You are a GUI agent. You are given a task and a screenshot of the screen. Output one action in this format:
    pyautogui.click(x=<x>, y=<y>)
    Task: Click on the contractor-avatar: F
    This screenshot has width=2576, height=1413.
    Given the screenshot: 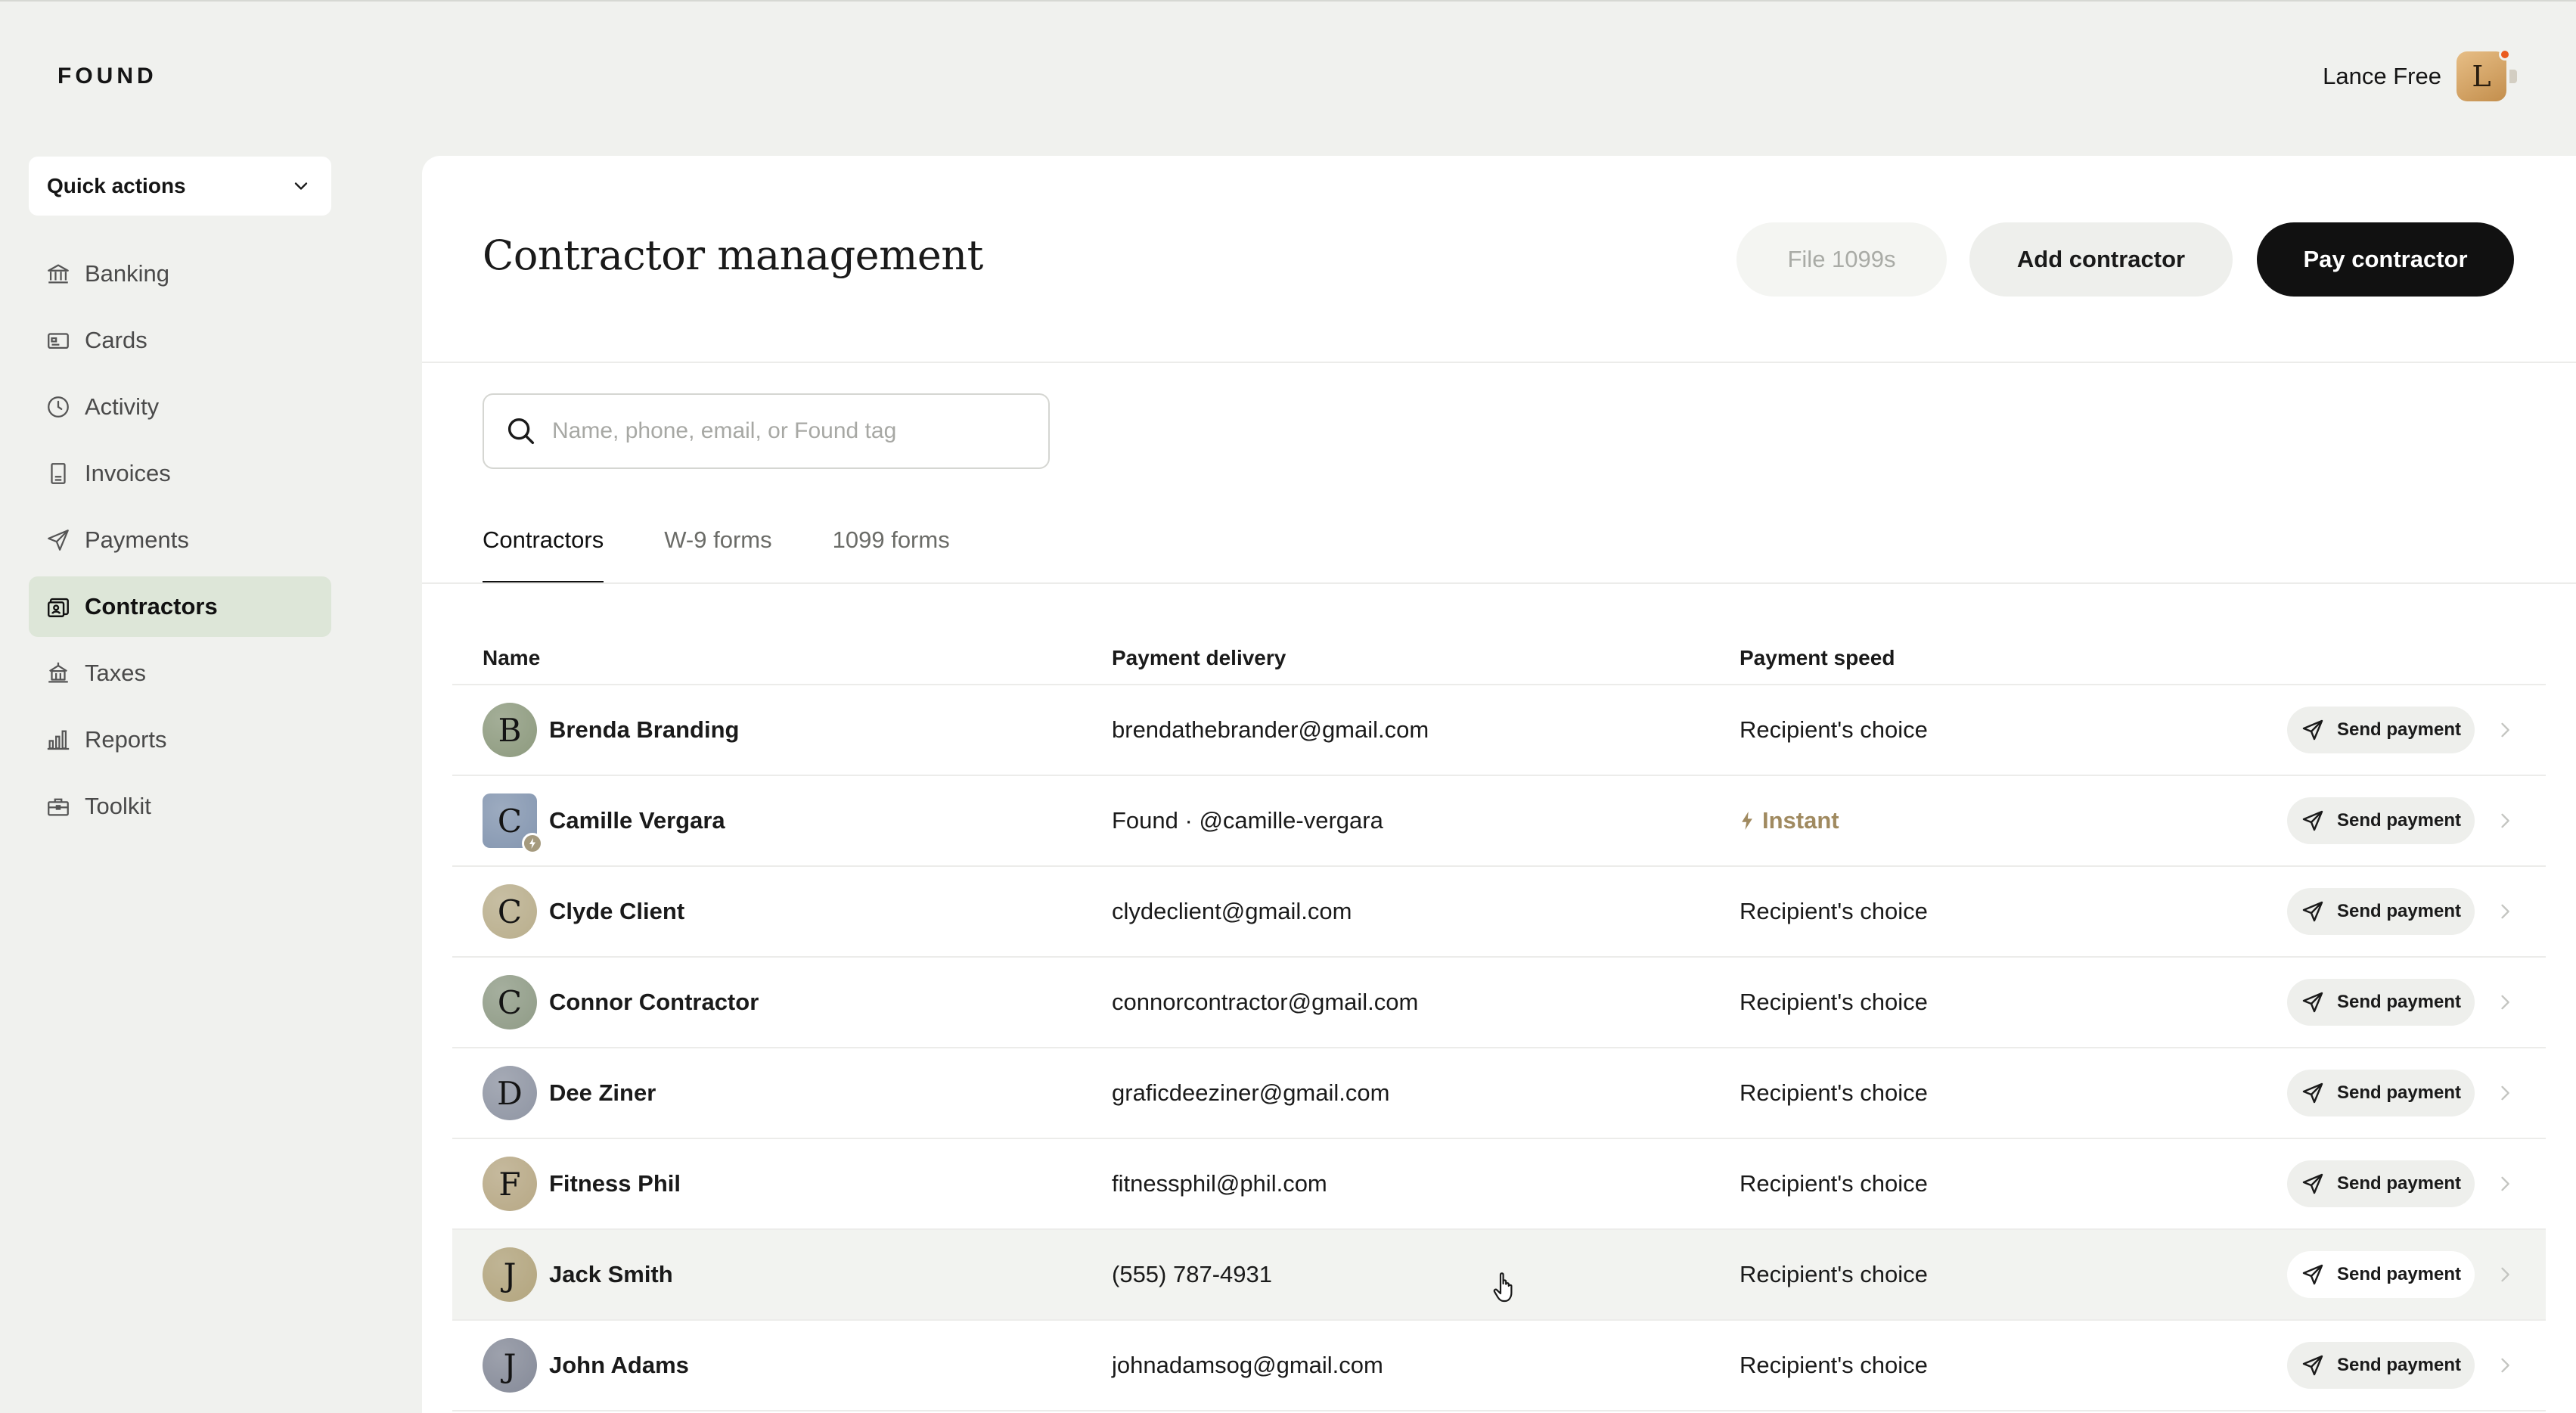 What is the action you would take?
    pyautogui.click(x=510, y=1184)
    